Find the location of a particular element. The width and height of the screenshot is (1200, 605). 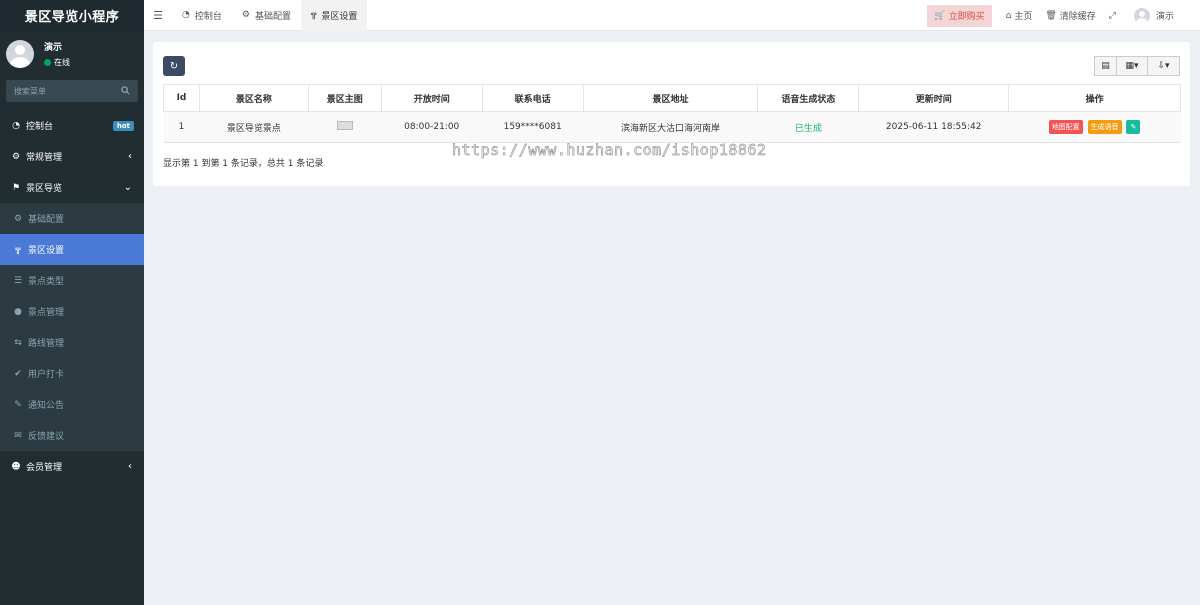

online-dot-icon is located at coordinates (47, 62).